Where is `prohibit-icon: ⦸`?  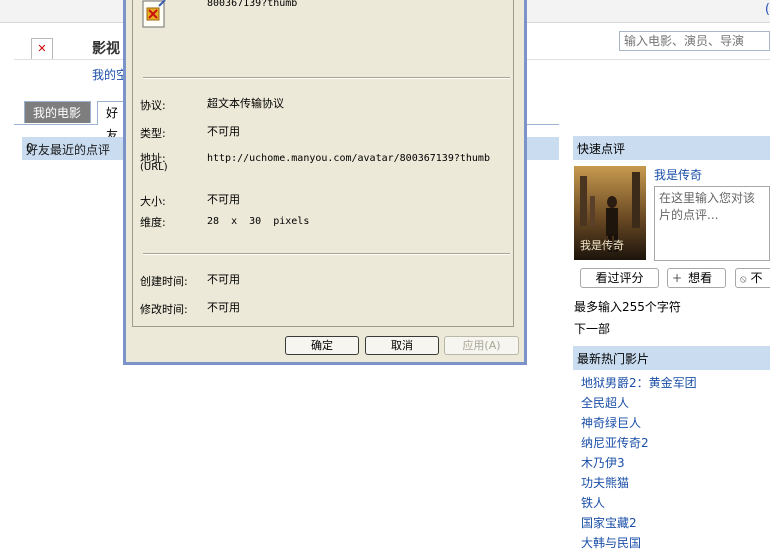
prohibit-icon: ⦸ is located at coordinates (743, 279).